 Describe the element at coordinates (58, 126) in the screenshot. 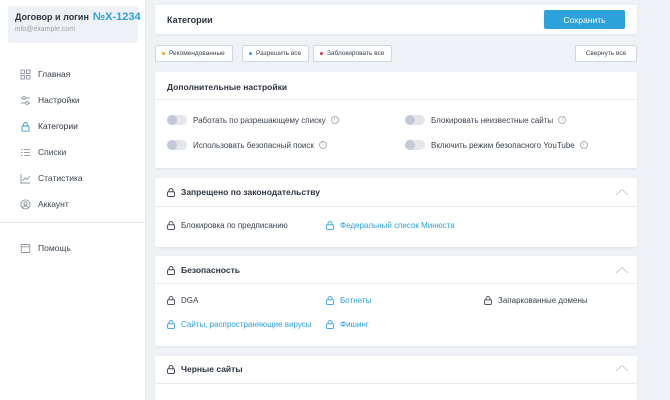

I see `sidebar-item-label: Категории` at that location.